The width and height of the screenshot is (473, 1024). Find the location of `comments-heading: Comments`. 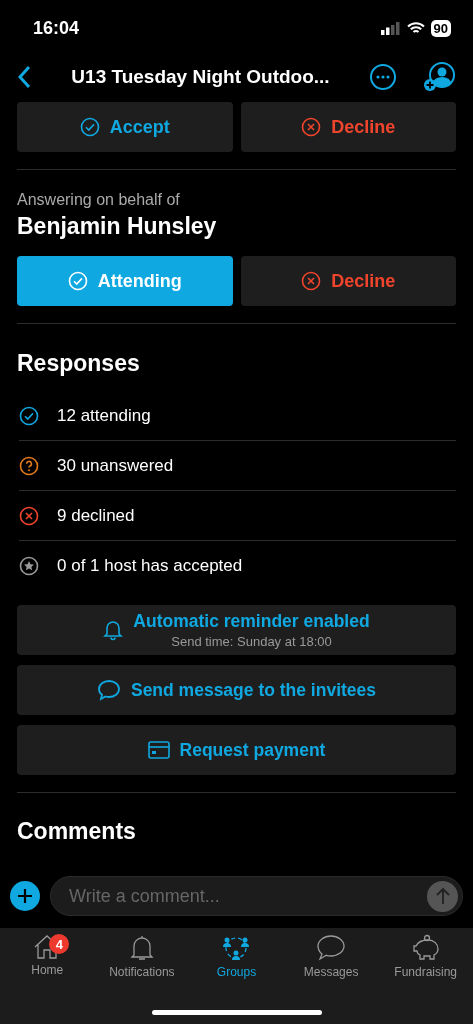

comments-heading: Comments is located at coordinates (77, 831).